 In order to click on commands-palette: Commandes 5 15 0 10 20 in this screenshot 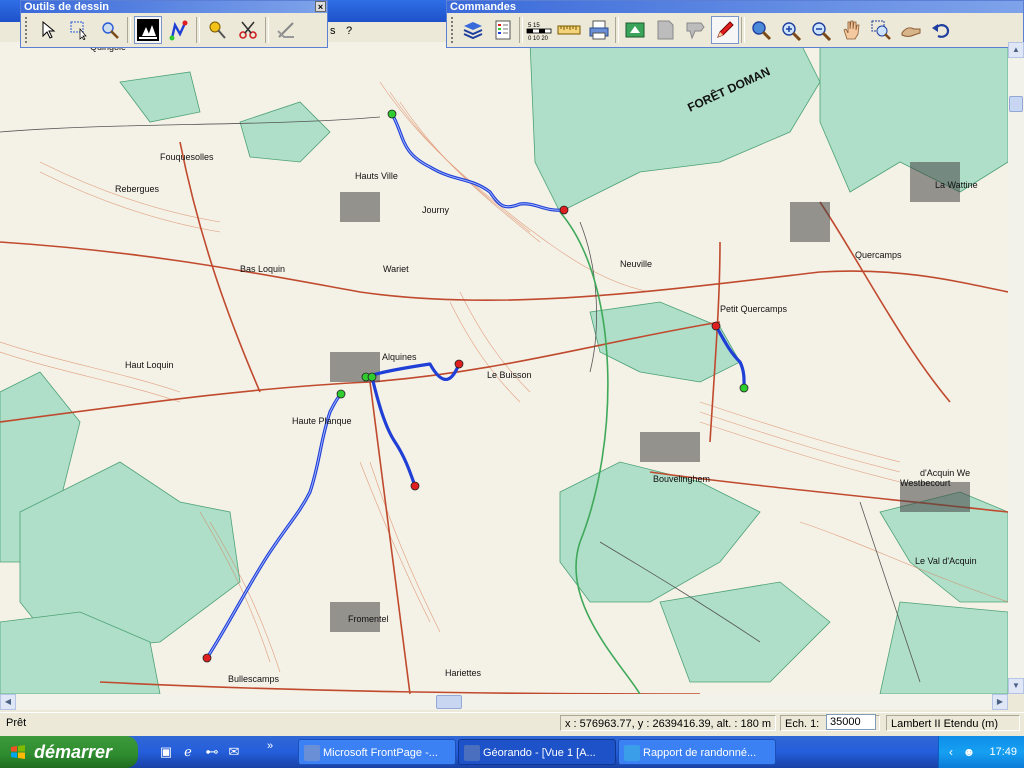, I will do `click(735, 24)`.